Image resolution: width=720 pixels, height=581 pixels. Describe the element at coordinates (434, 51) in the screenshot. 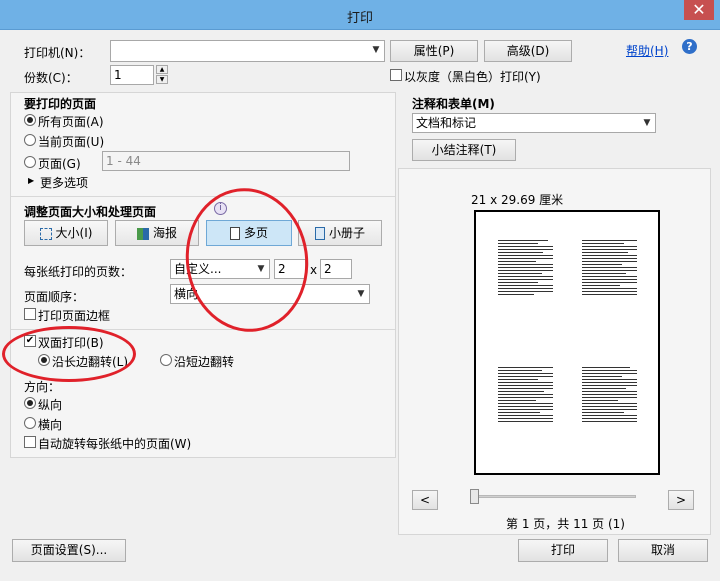

I see `properties-button: 属性(P)` at that location.